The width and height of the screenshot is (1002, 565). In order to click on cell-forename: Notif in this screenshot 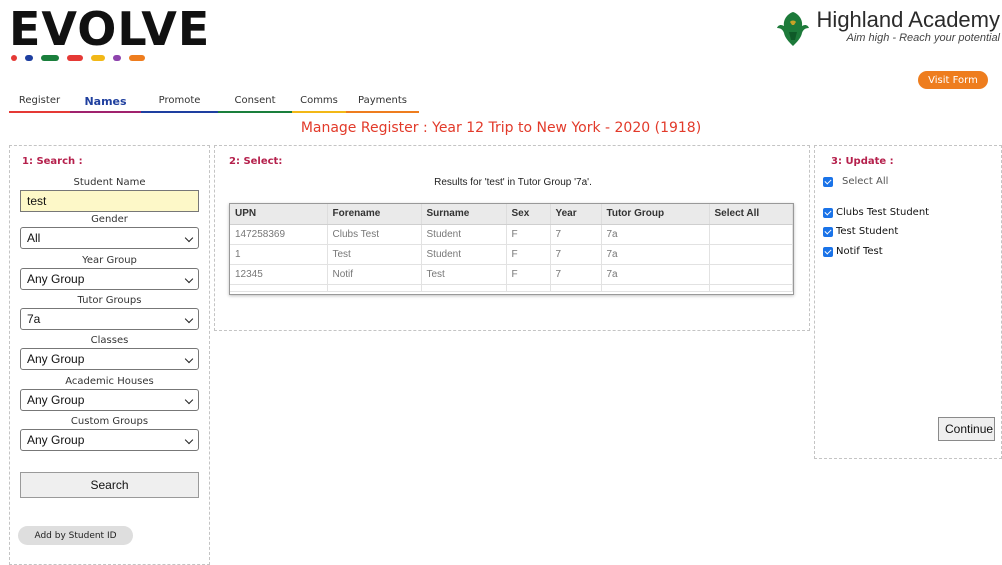, I will do `click(374, 274)`.